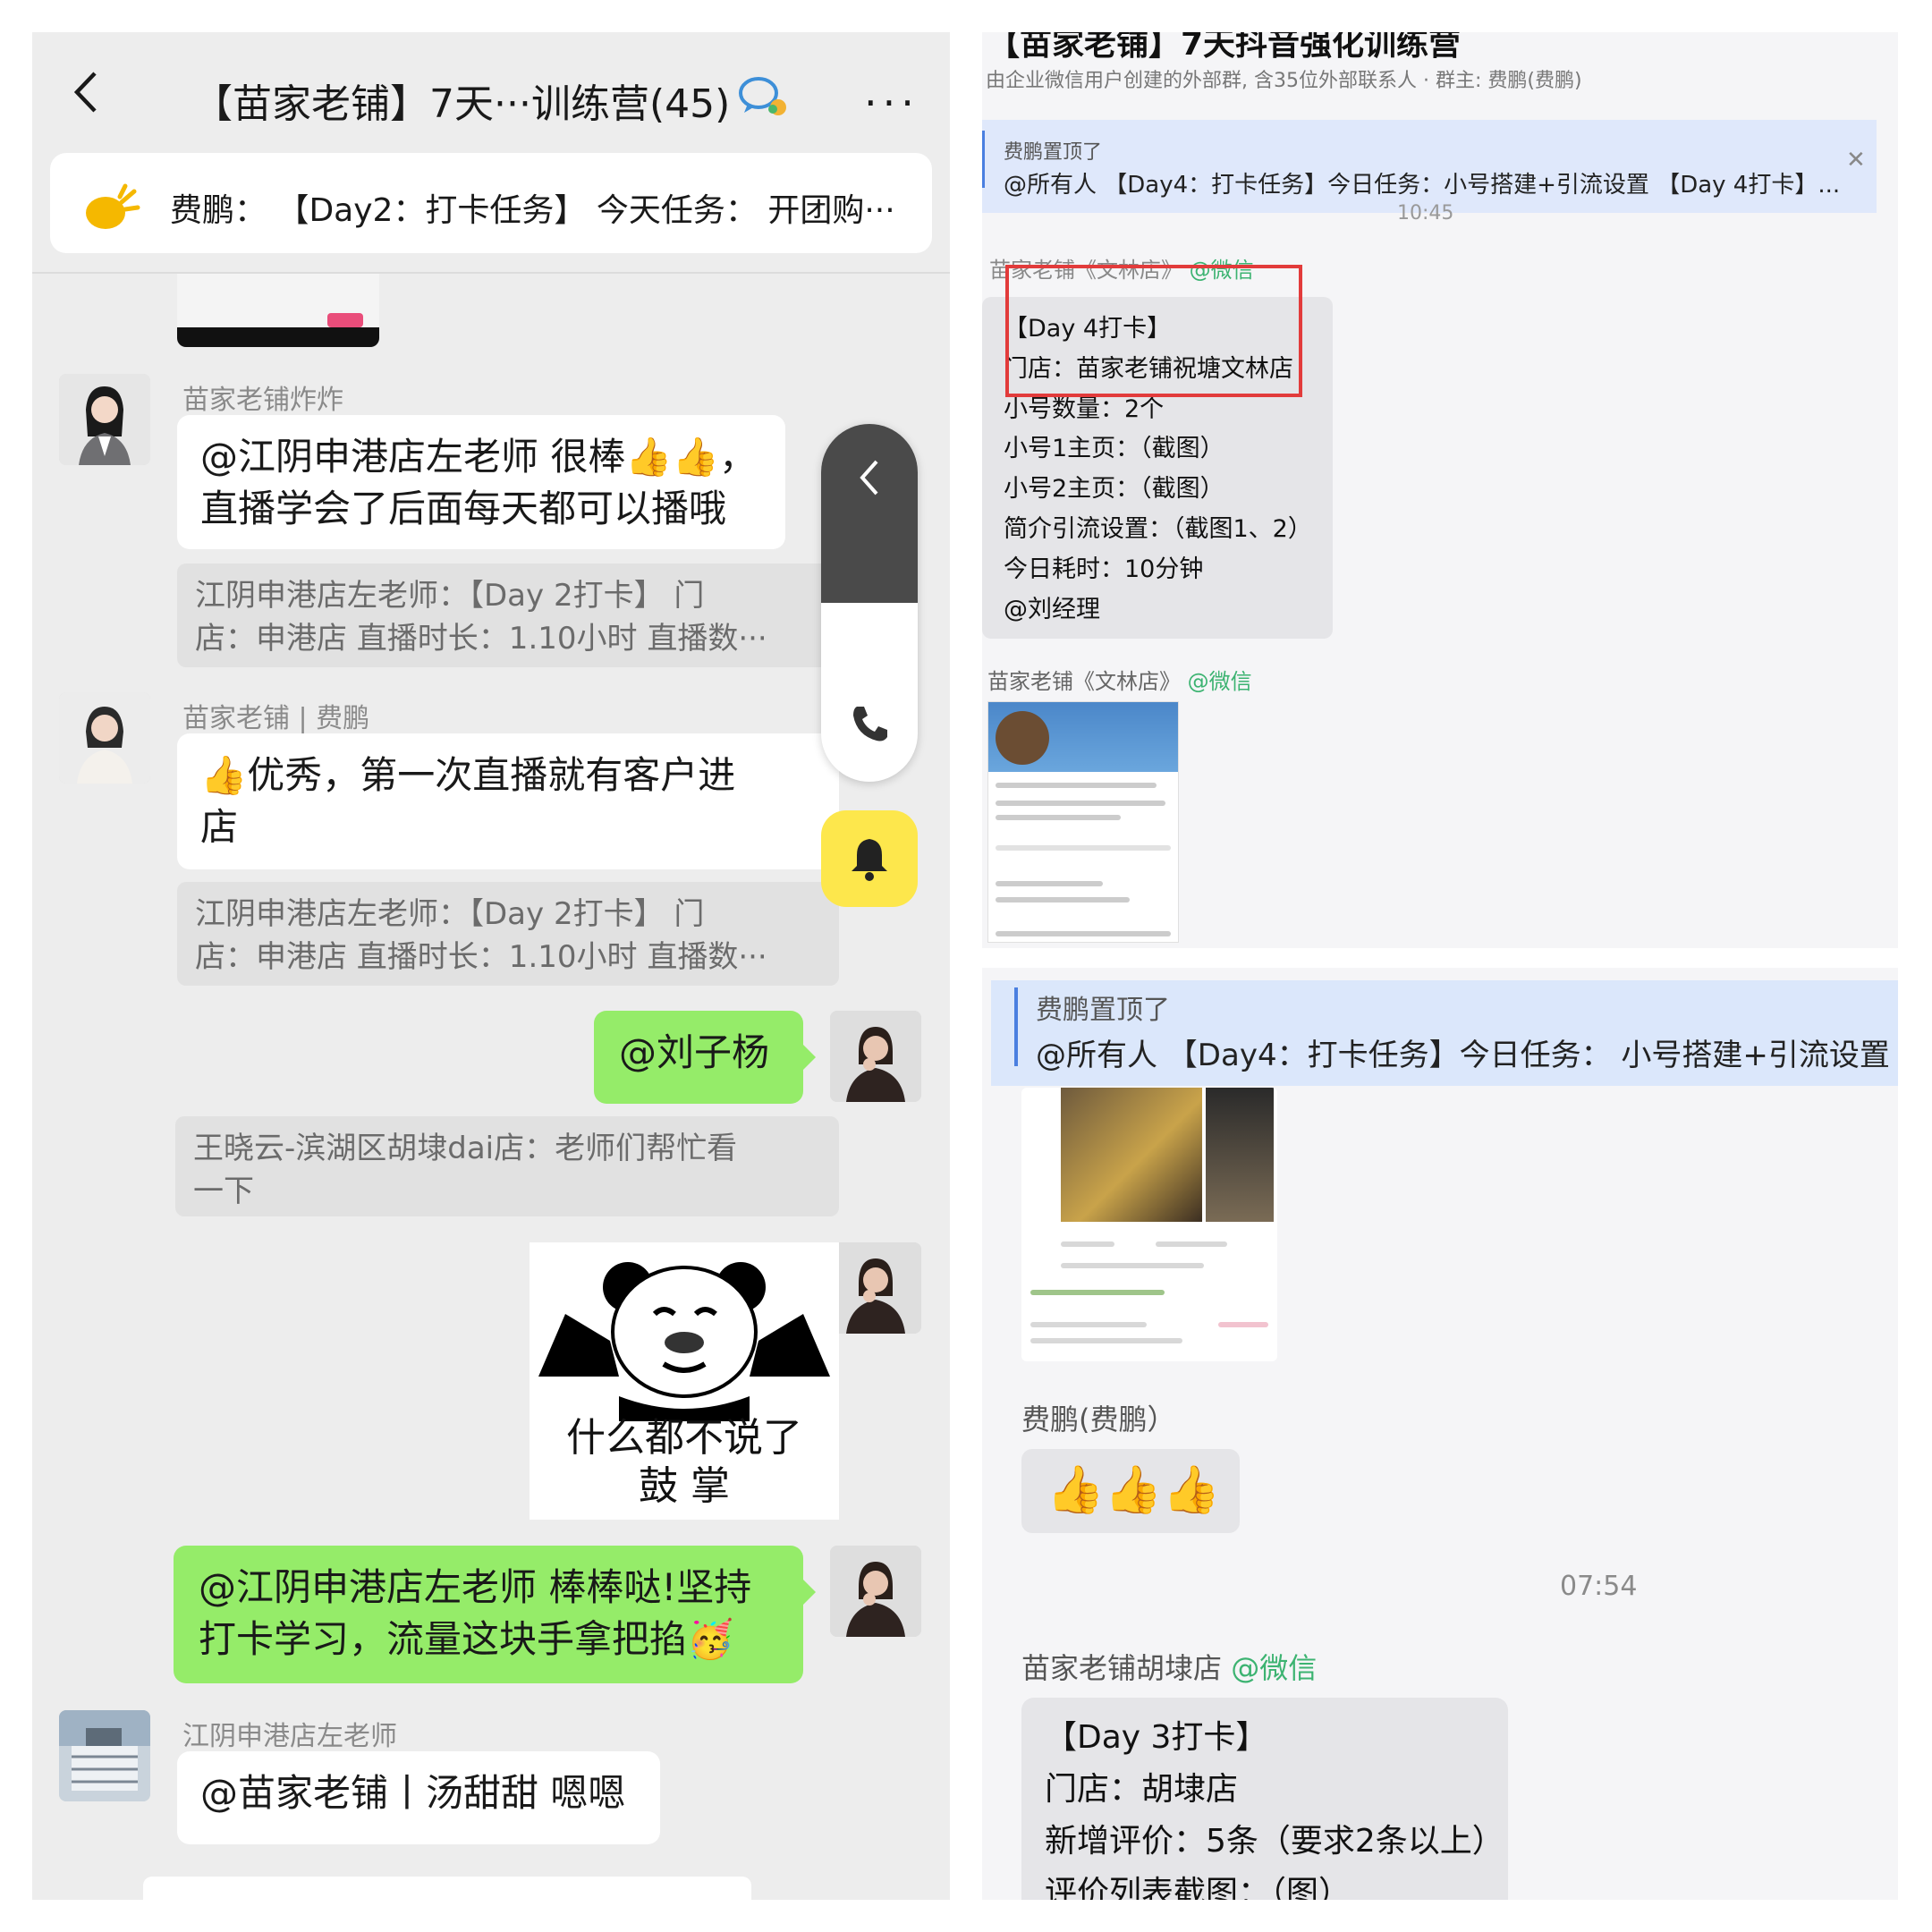 Image resolution: width=1932 pixels, height=1932 pixels. I want to click on thumbs-up-emoji: 👍👍👍, so click(1133, 1490).